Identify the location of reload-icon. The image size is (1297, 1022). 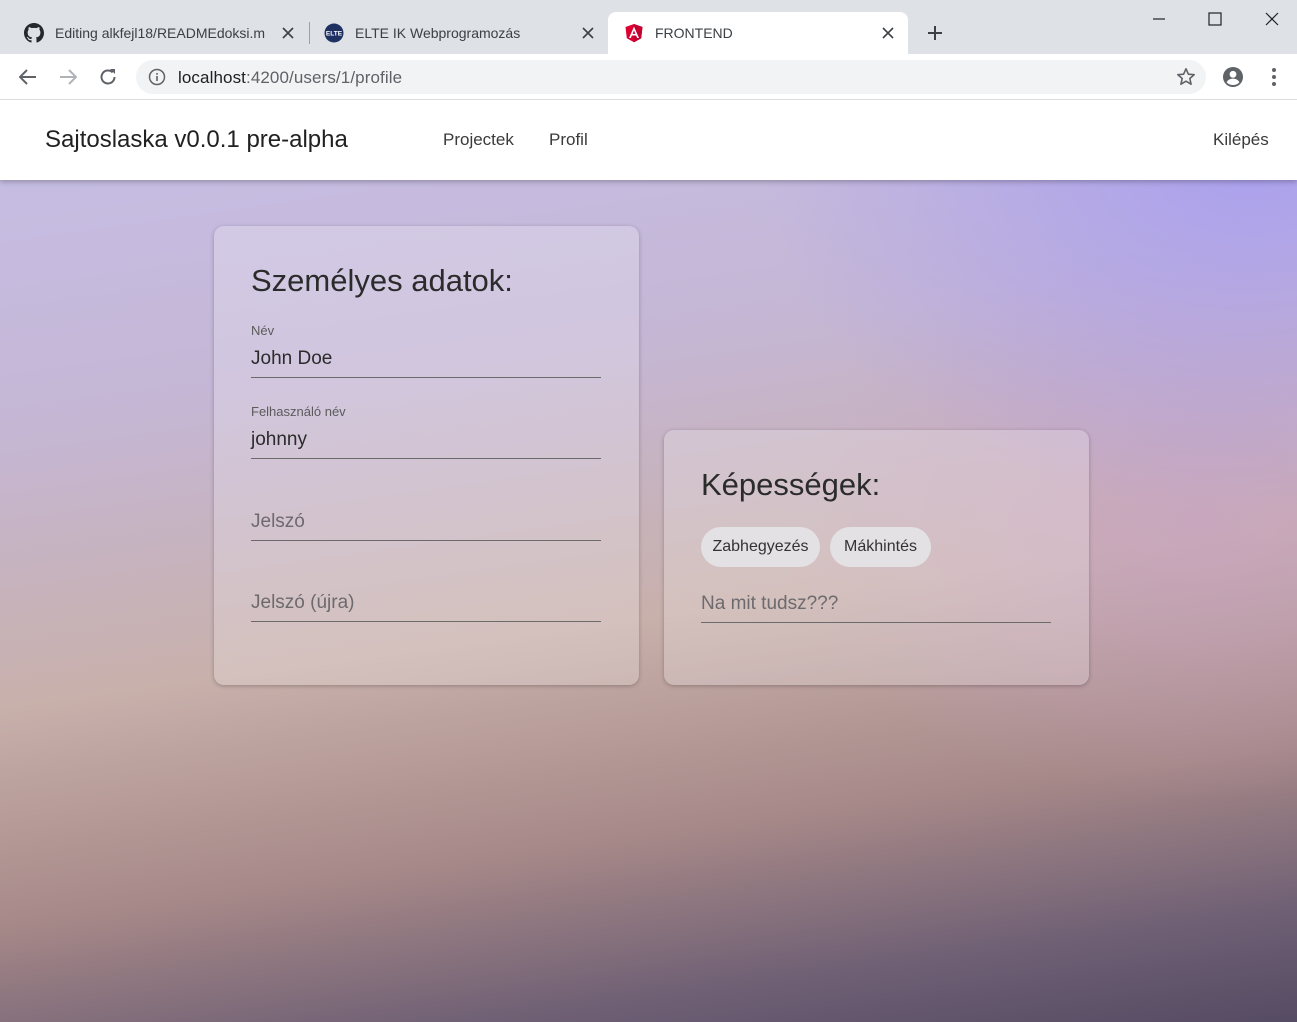
(108, 77).